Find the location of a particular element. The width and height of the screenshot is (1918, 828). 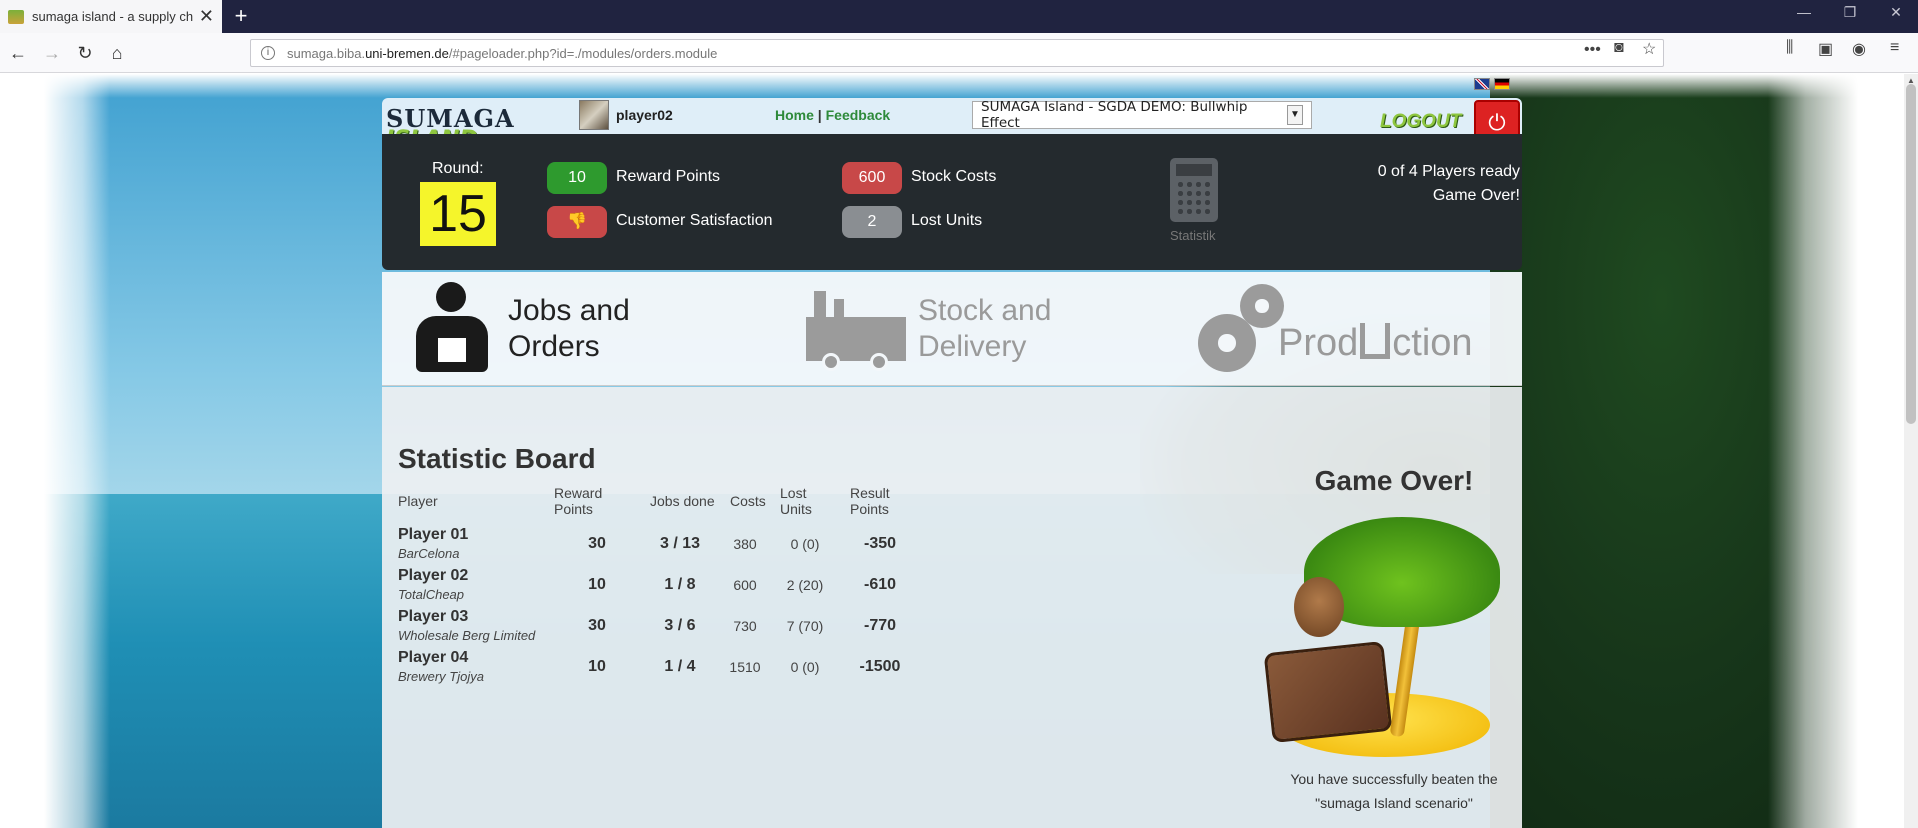

page-actions-icon: ••• is located at coordinates (1592, 50).